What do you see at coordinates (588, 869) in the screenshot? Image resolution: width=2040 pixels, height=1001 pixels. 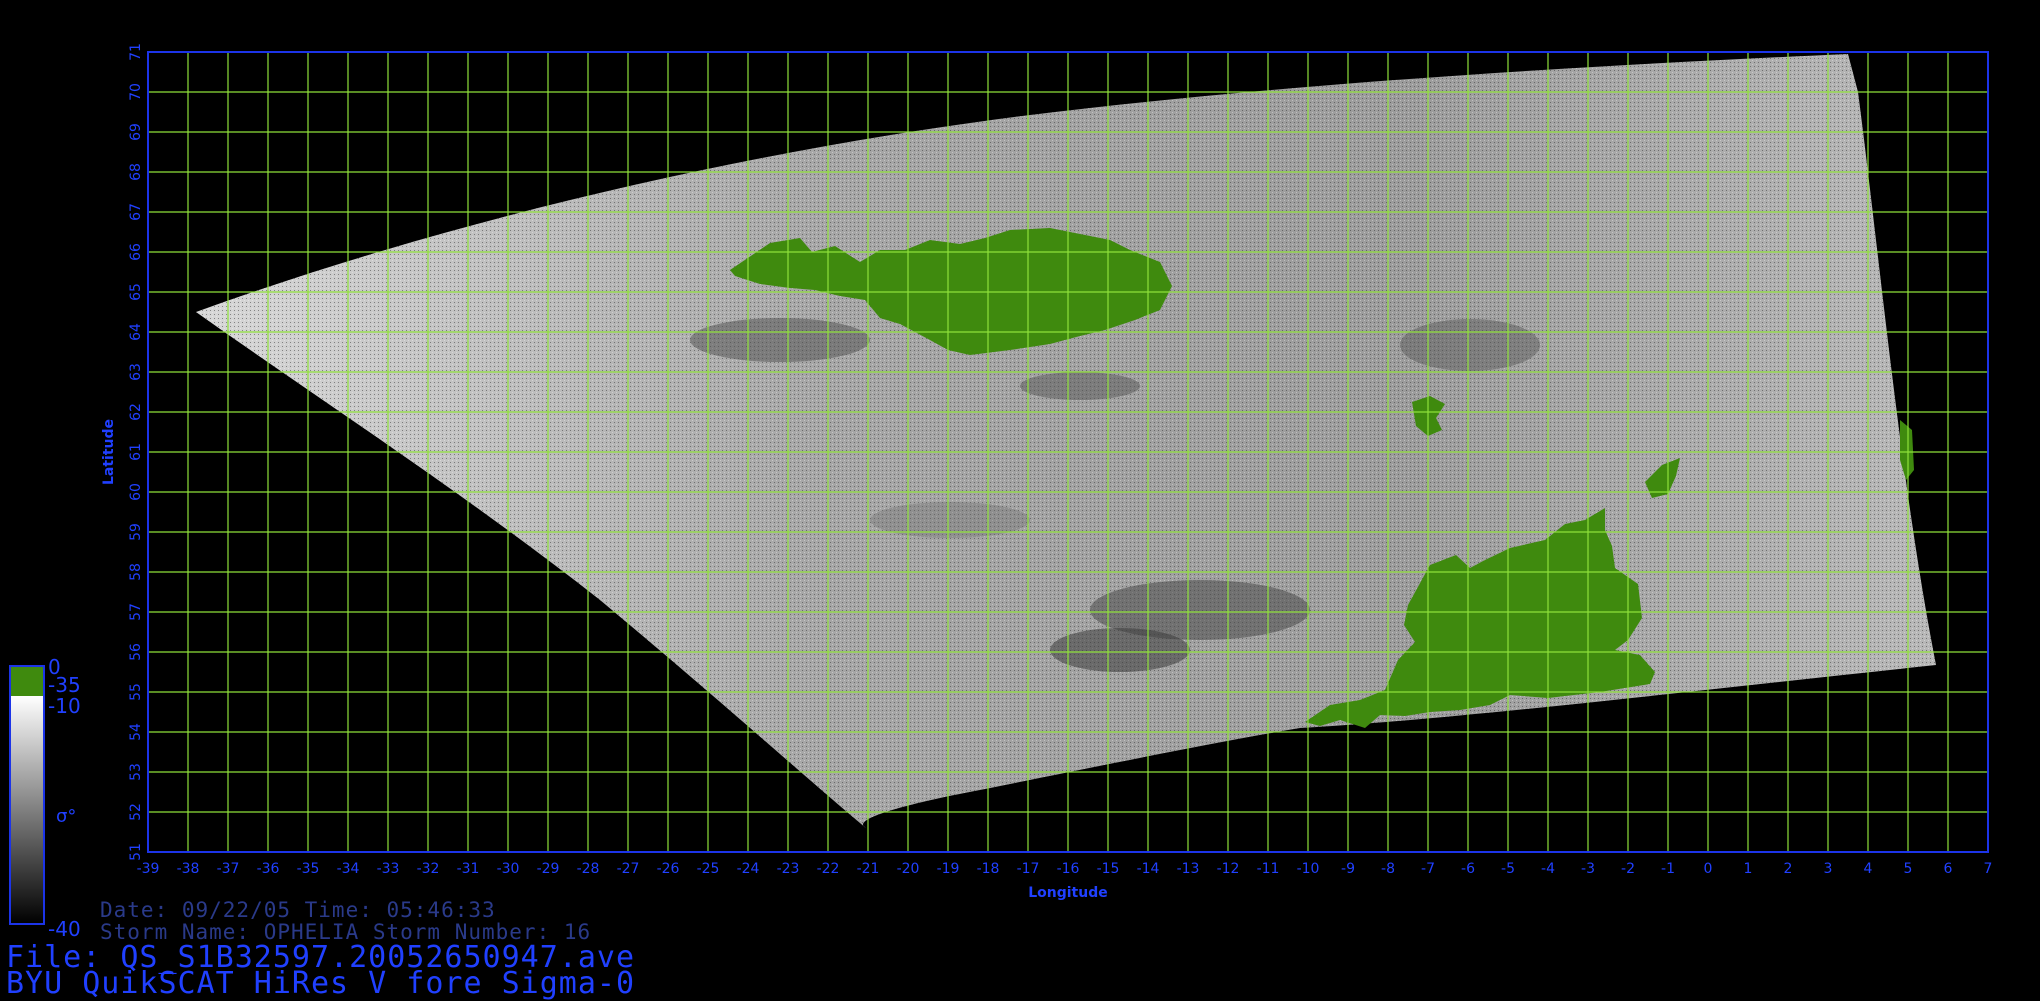 I see `x-tick-label: -28` at bounding box center [588, 869].